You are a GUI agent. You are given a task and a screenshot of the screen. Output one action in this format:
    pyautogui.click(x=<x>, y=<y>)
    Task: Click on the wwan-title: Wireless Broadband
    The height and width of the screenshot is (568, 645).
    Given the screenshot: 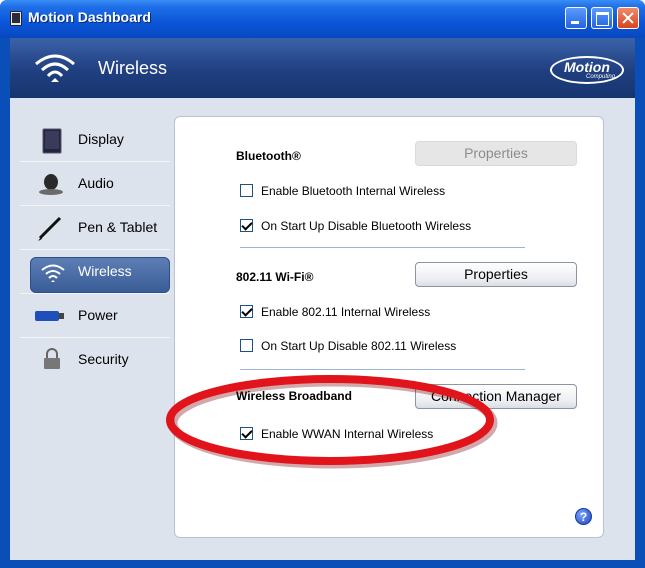 What is the action you would take?
    pyautogui.click(x=294, y=396)
    